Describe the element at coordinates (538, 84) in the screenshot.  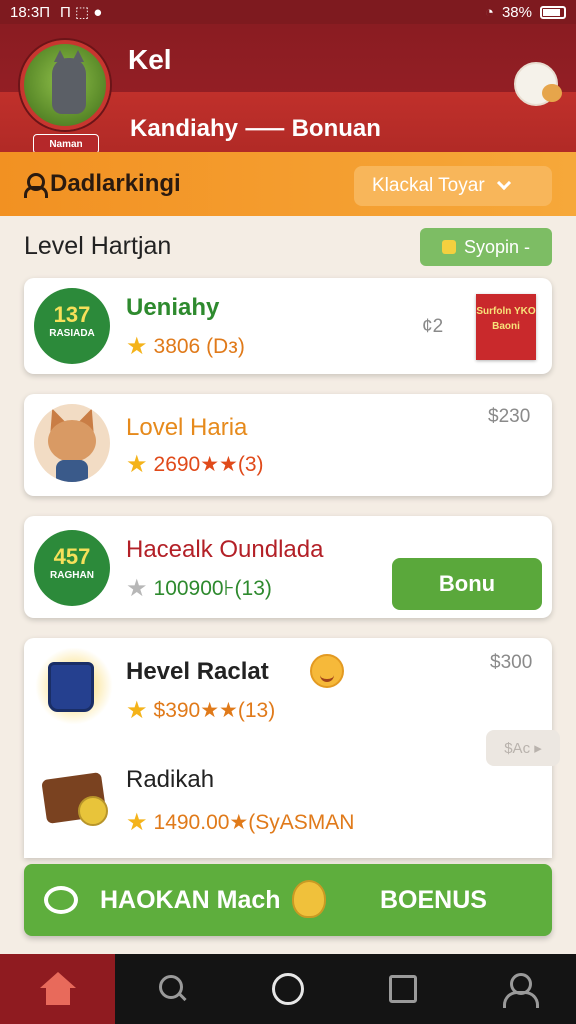
I see `profile-button` at that location.